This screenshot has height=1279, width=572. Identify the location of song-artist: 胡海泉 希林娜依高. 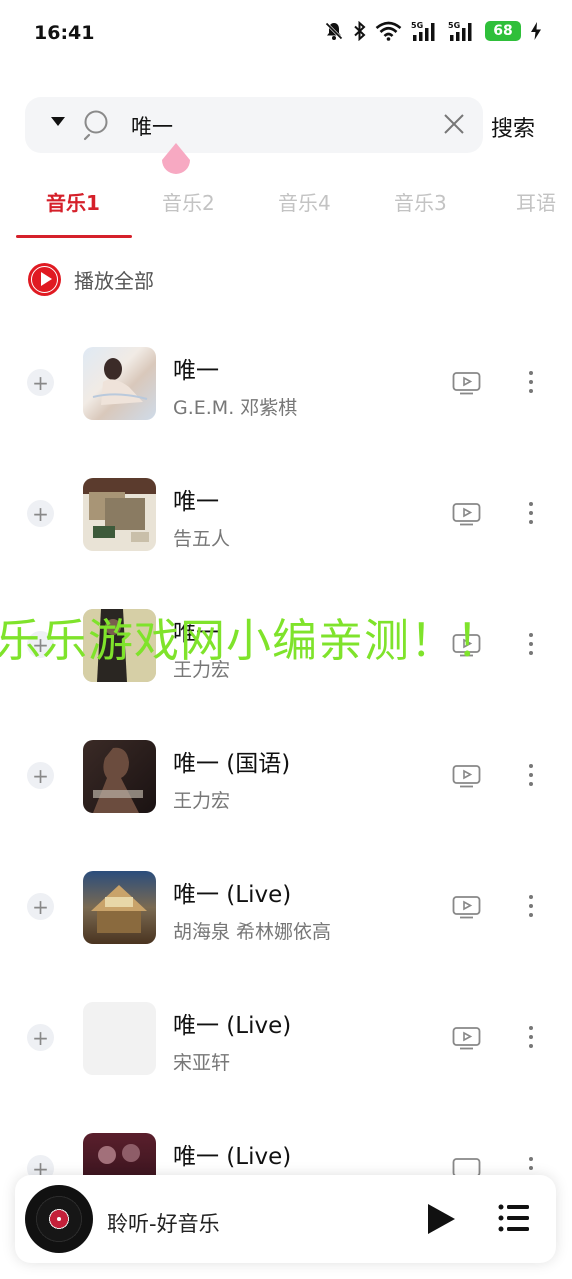
(252, 932).